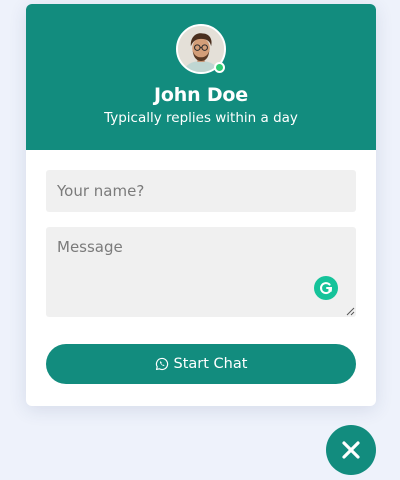  Describe the element at coordinates (161, 364) in the screenshot. I see `whatsapp-icon` at that location.